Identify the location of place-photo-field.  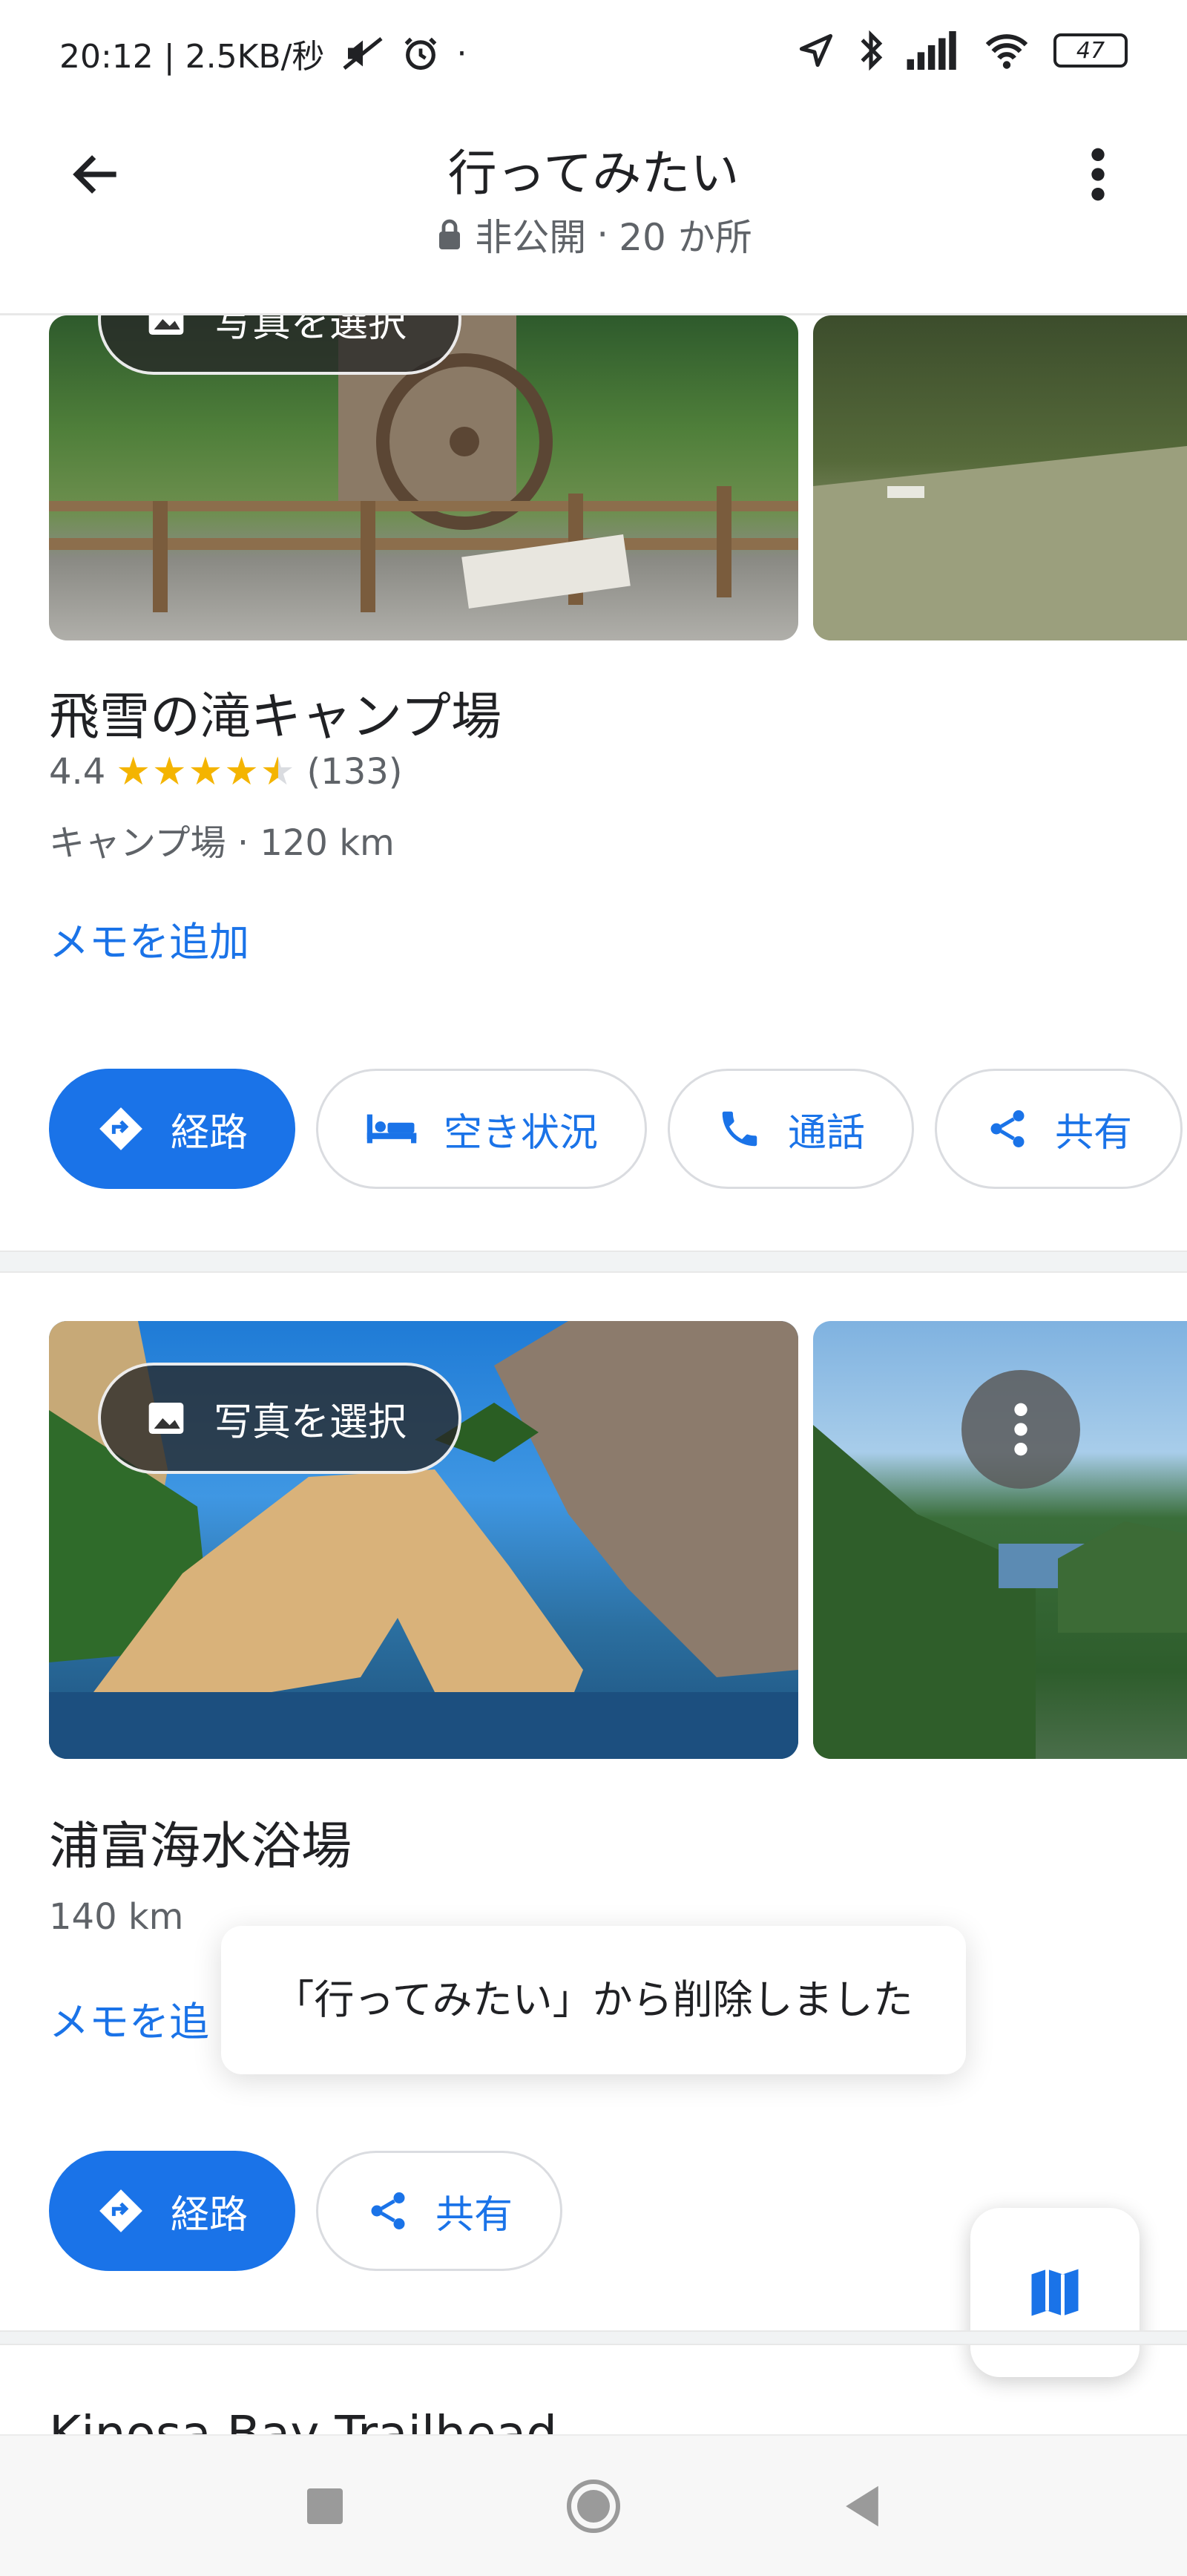
(1000, 478).